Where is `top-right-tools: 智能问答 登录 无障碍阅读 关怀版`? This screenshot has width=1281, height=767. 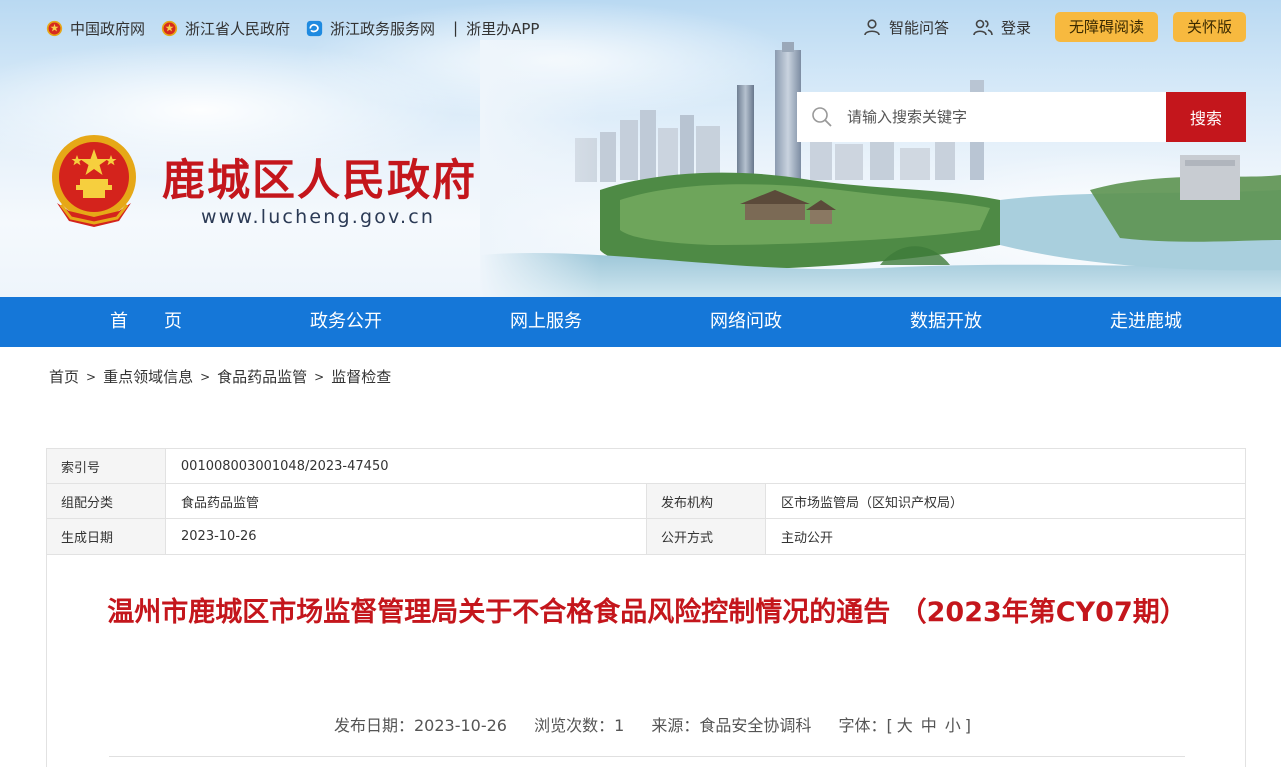
top-right-tools: 智能问答 登录 无障碍阅读 关怀版 is located at coordinates (1054, 27).